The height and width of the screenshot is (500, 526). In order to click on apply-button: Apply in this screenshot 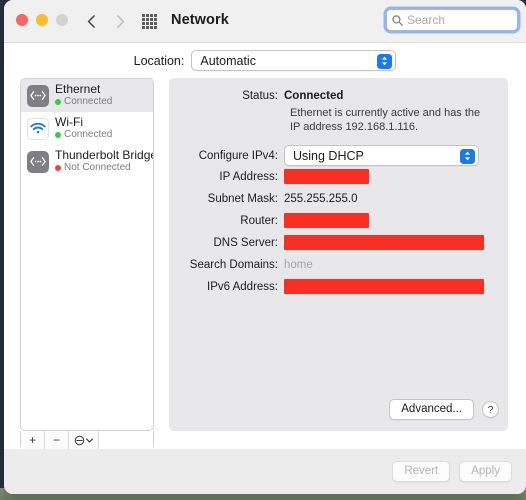, I will do `click(485, 471)`.